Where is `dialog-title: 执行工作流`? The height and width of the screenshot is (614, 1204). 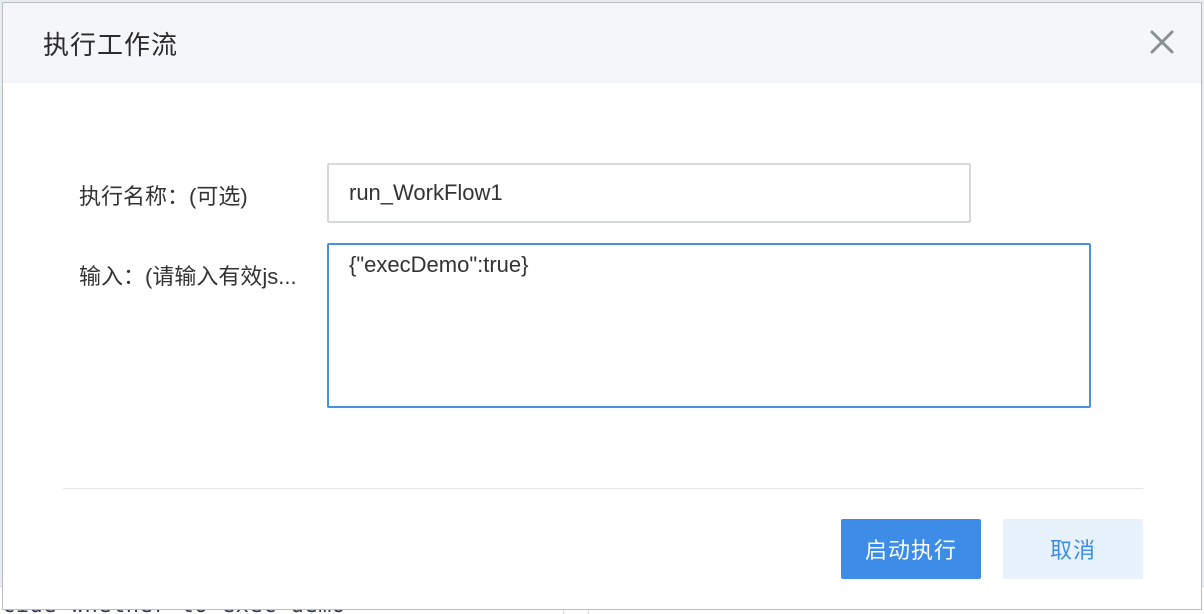 dialog-title: 执行工作流 is located at coordinates (111, 45).